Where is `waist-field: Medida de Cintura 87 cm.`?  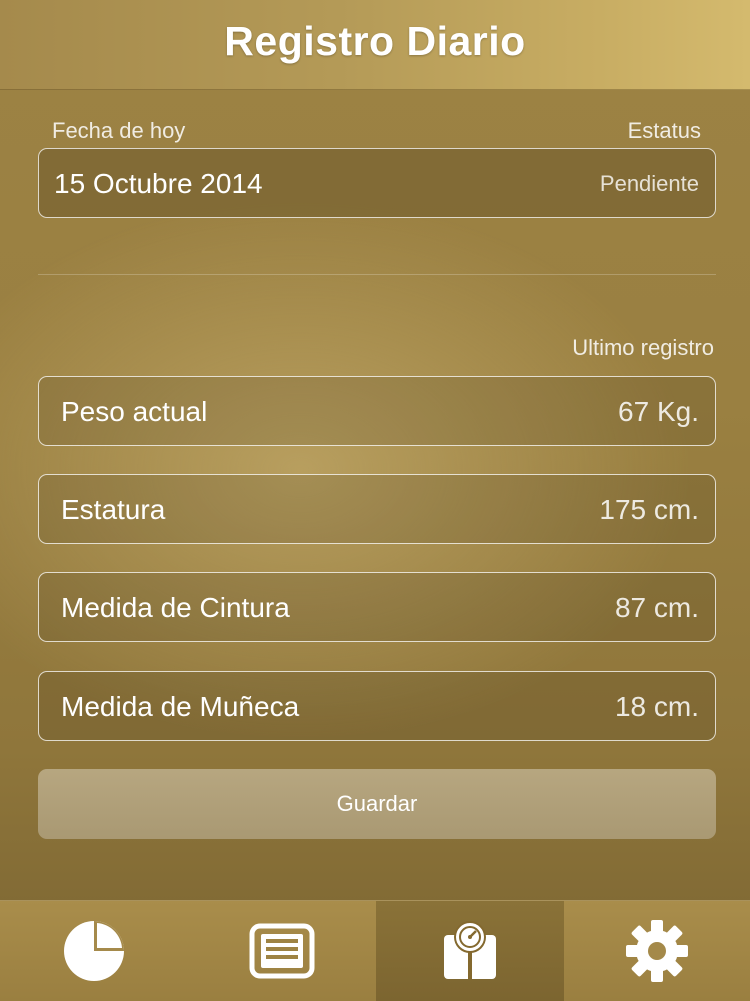 waist-field: Medida de Cintura 87 cm. is located at coordinates (377, 607).